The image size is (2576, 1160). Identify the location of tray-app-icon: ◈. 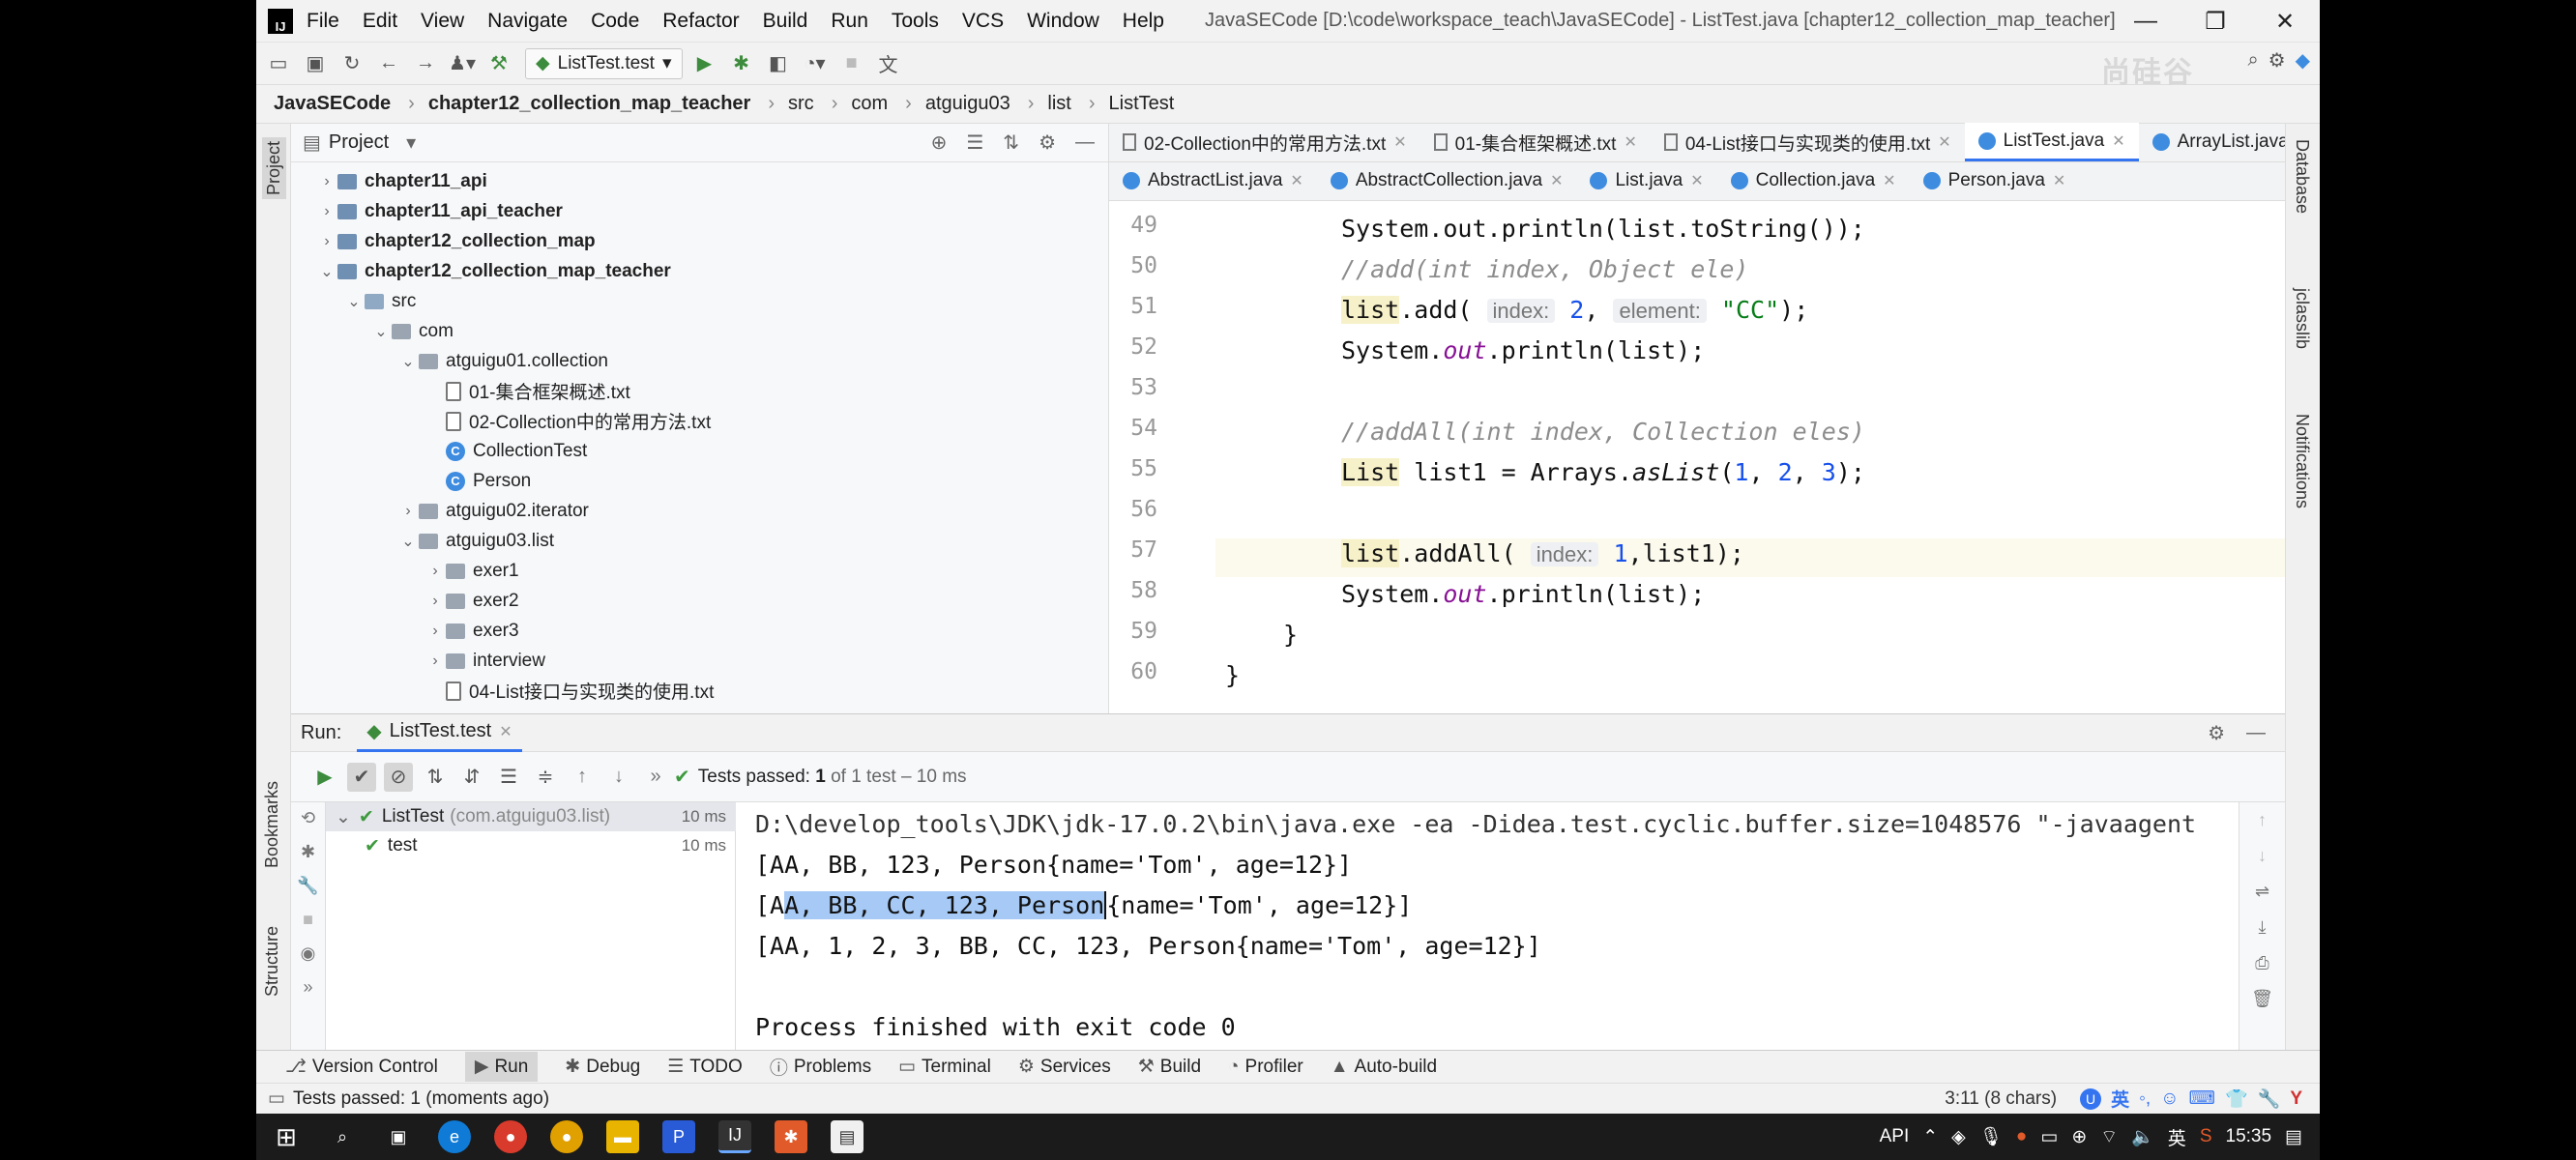
(1958, 1137).